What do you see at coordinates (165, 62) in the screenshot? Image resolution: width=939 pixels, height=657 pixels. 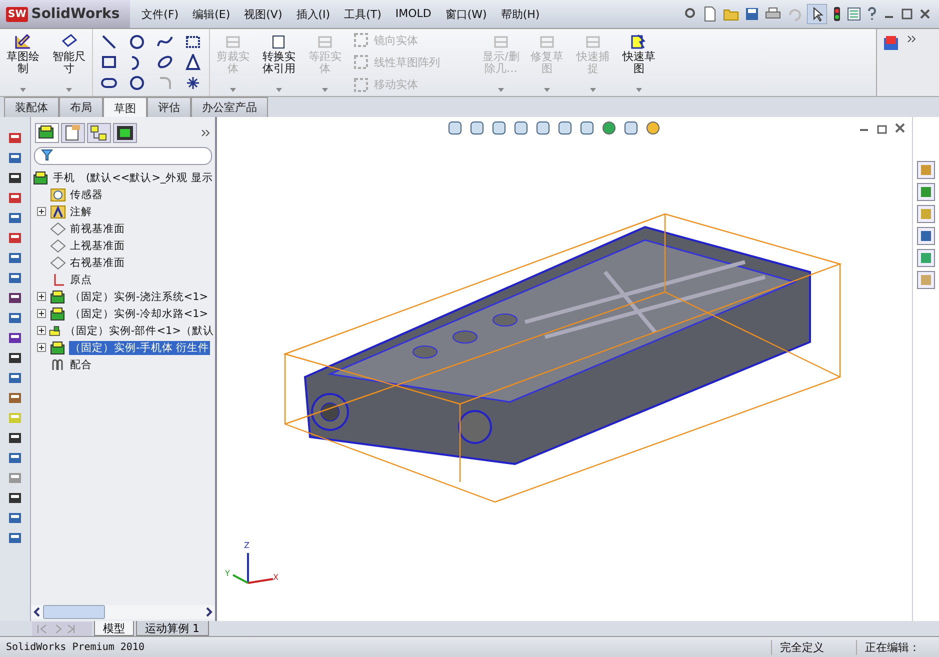 I see `ellipse-tool-icon` at bounding box center [165, 62].